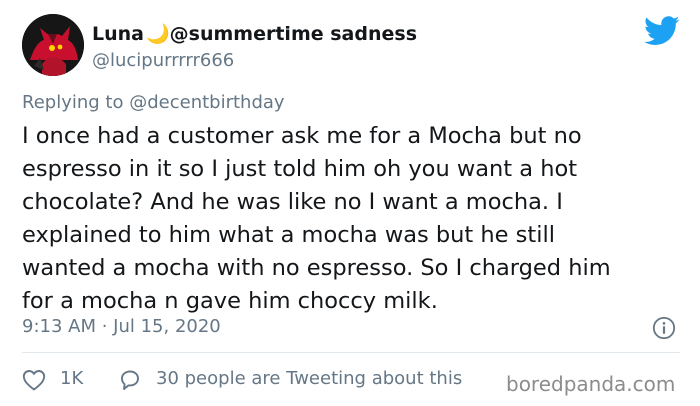  Describe the element at coordinates (118, 34) in the screenshot. I see `author-name: Luna` at that location.